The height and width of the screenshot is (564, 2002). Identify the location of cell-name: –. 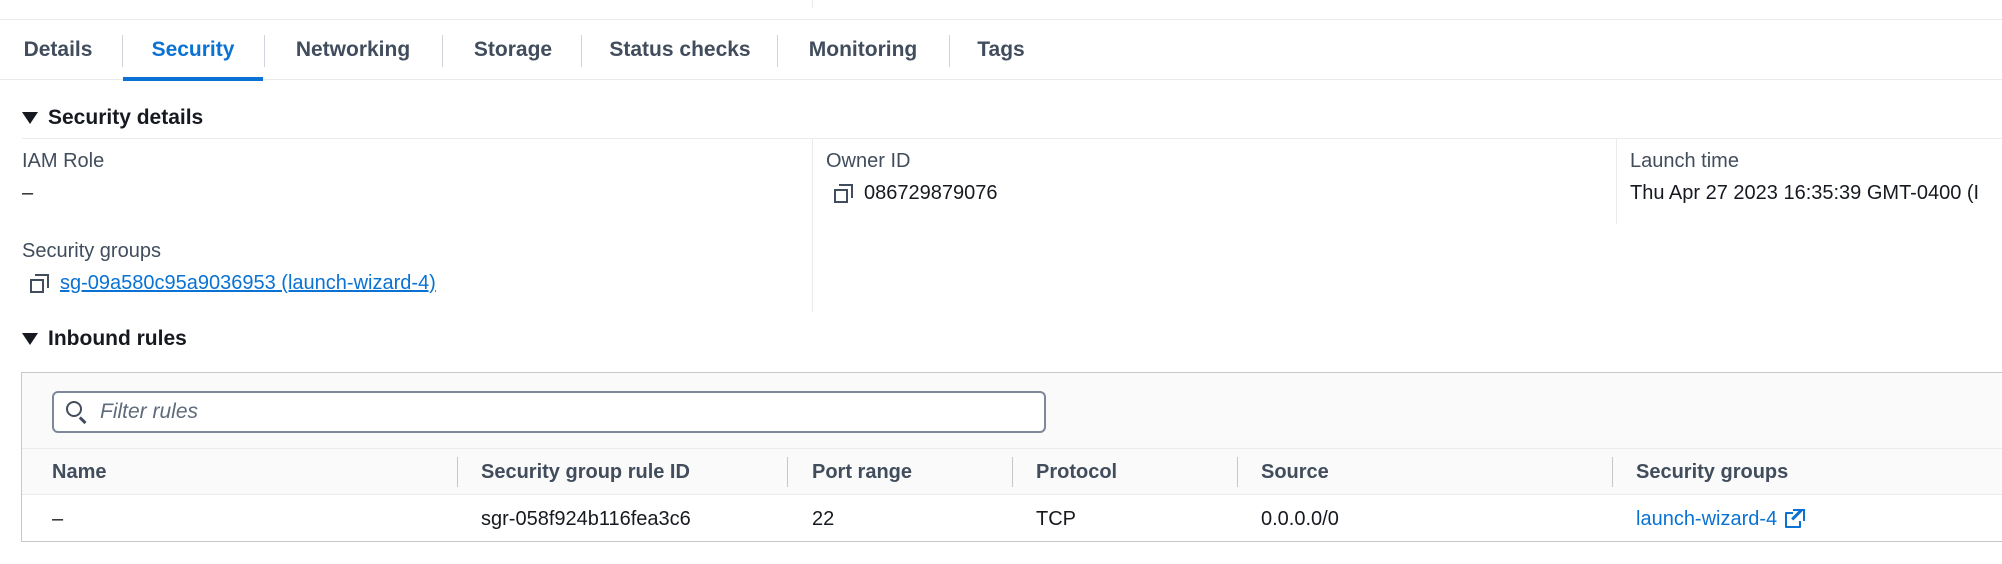
(58, 518).